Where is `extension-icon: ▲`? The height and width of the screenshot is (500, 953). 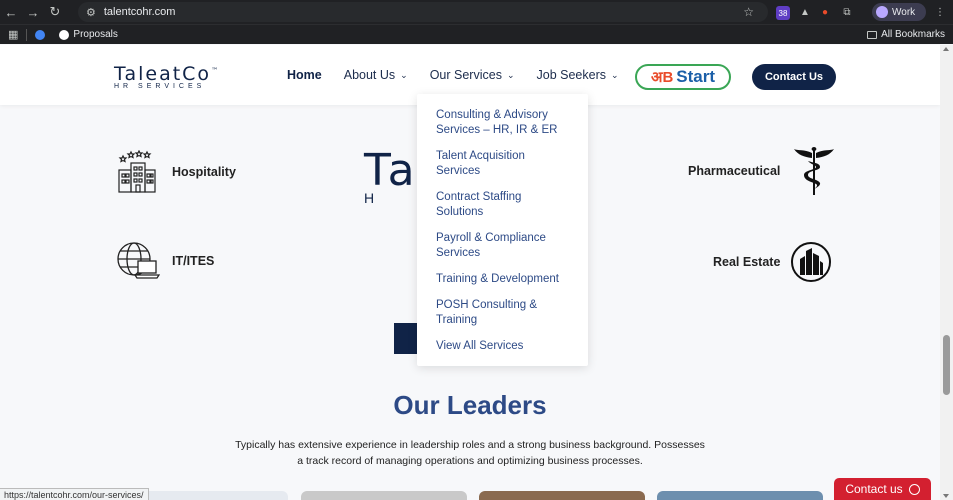
extension-icon: ▲ is located at coordinates (805, 12).